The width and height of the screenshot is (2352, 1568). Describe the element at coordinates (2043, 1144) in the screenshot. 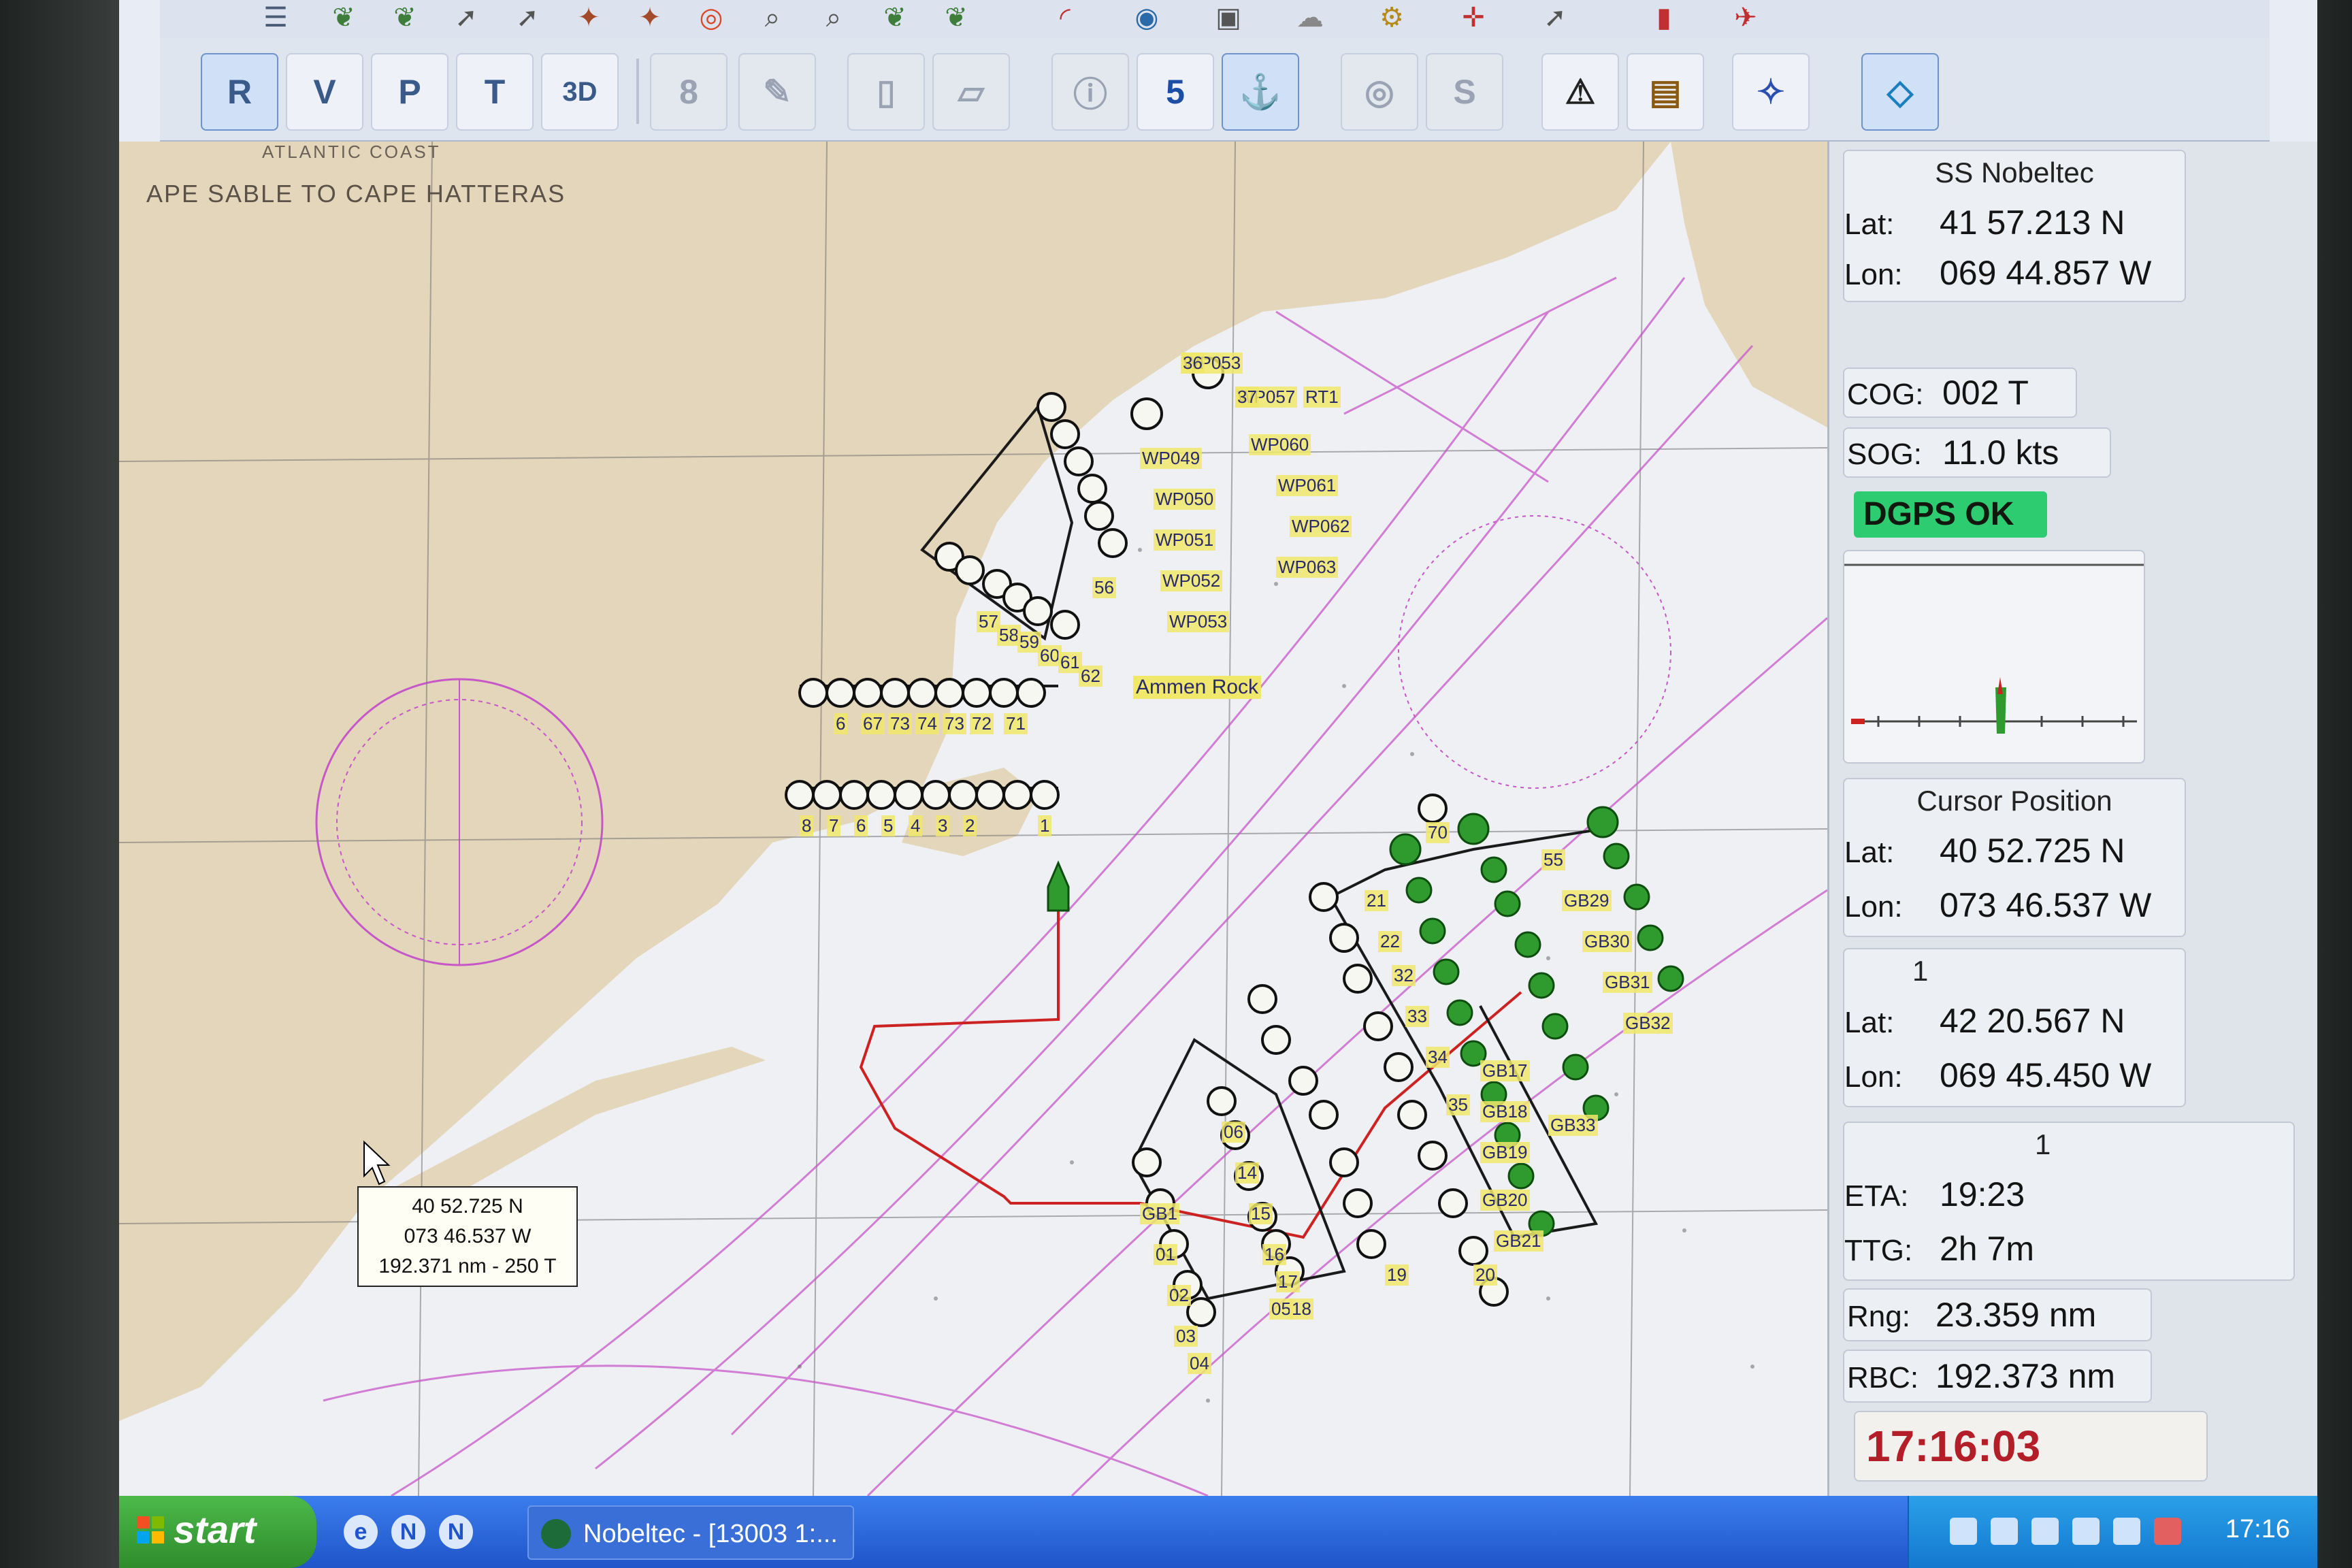

I see `eta-title: 1` at that location.